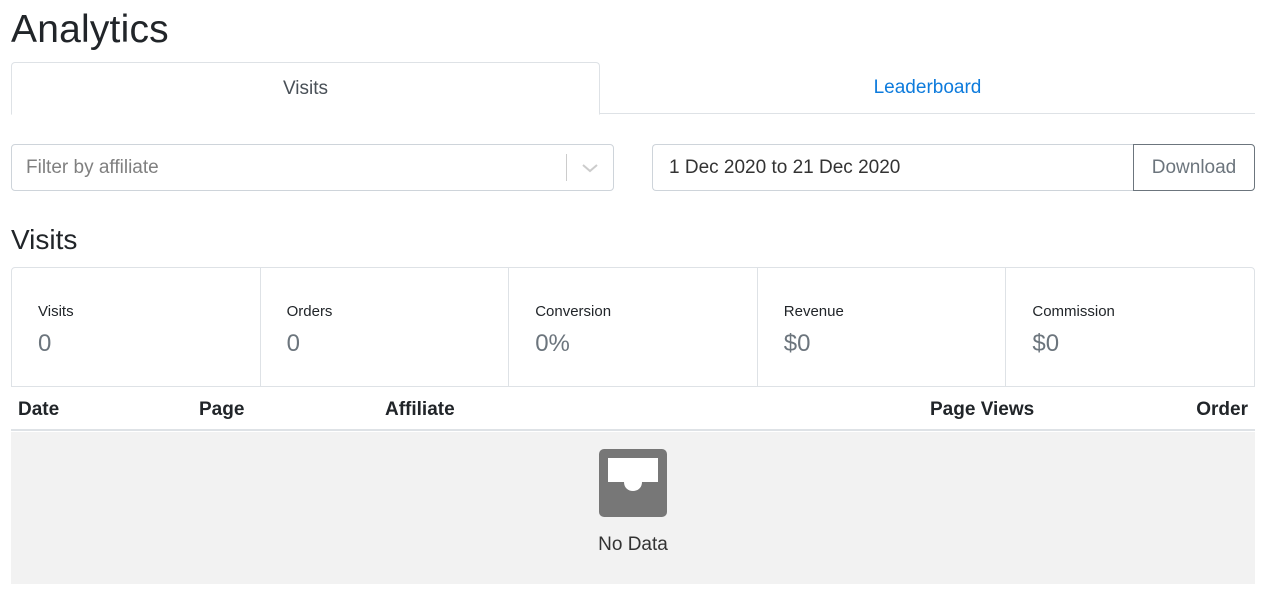 This screenshot has width=1267, height=596. What do you see at coordinates (1073, 311) in the screenshot?
I see `stat-label: Commission` at bounding box center [1073, 311].